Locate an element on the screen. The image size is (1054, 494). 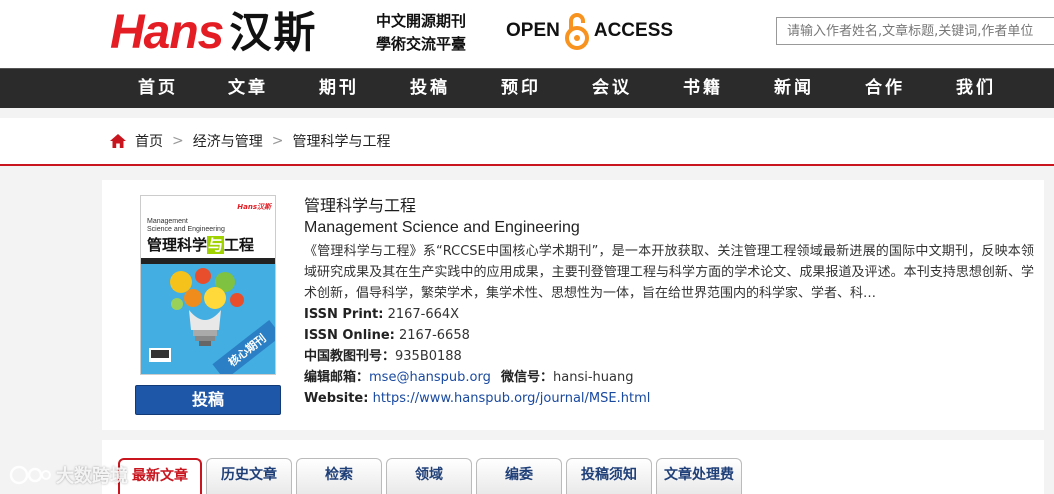
open-label: OPEN is located at coordinates (533, 30).